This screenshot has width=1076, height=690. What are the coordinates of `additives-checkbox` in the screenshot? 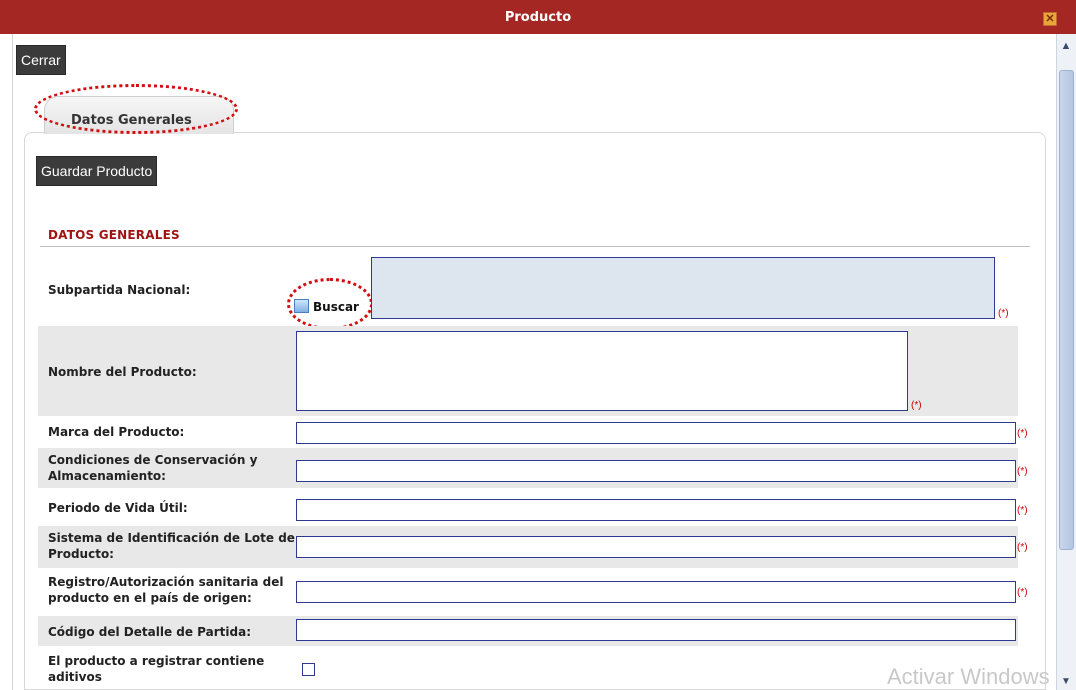 It's located at (308, 669).